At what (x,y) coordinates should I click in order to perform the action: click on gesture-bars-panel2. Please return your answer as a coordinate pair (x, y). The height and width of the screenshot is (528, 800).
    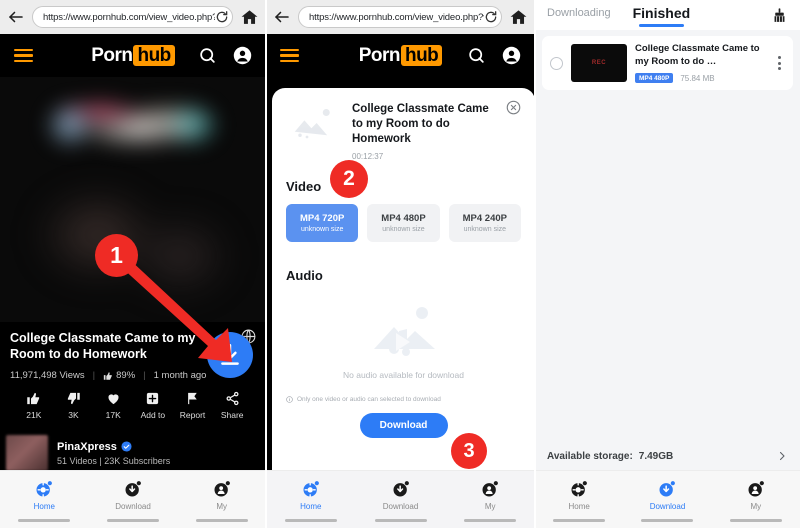
    Looking at the image, I should click on (400, 520).